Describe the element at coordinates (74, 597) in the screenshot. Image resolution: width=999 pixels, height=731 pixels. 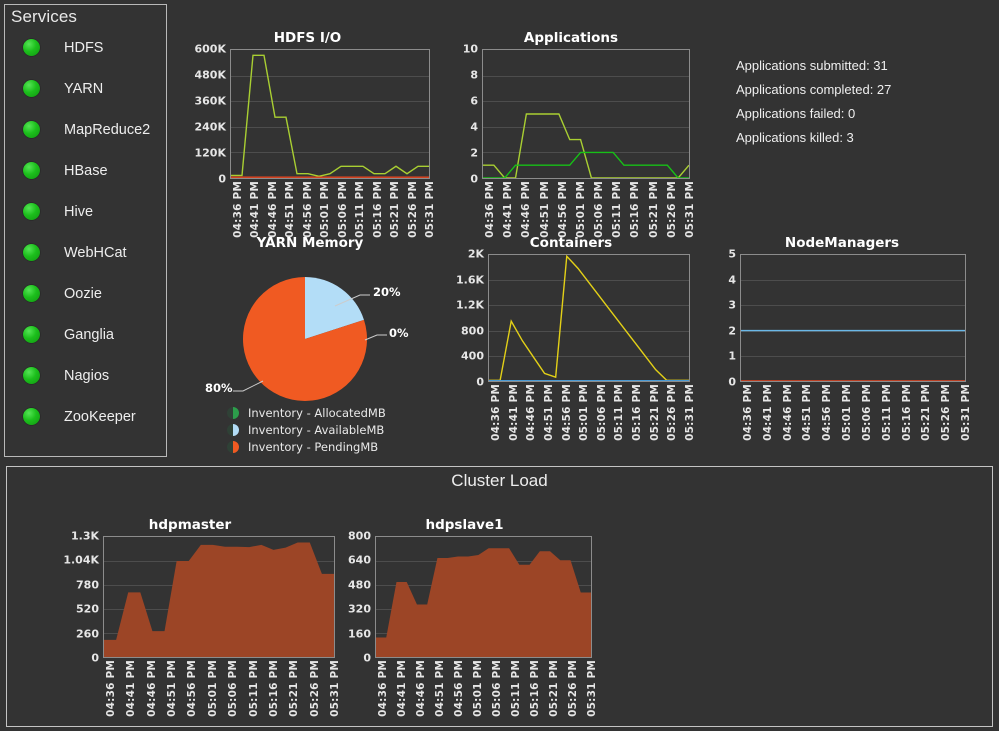
I see `y-axis-labels-hdpmaster: 0 260 520 780 1.04K 1.3K` at that location.